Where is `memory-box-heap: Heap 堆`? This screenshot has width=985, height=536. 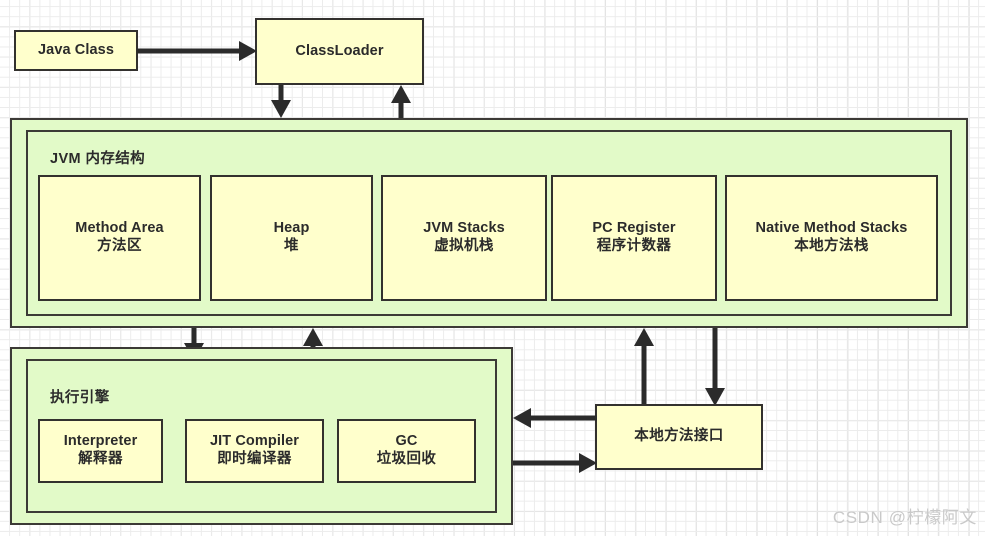 memory-box-heap: Heap 堆 is located at coordinates (291, 238).